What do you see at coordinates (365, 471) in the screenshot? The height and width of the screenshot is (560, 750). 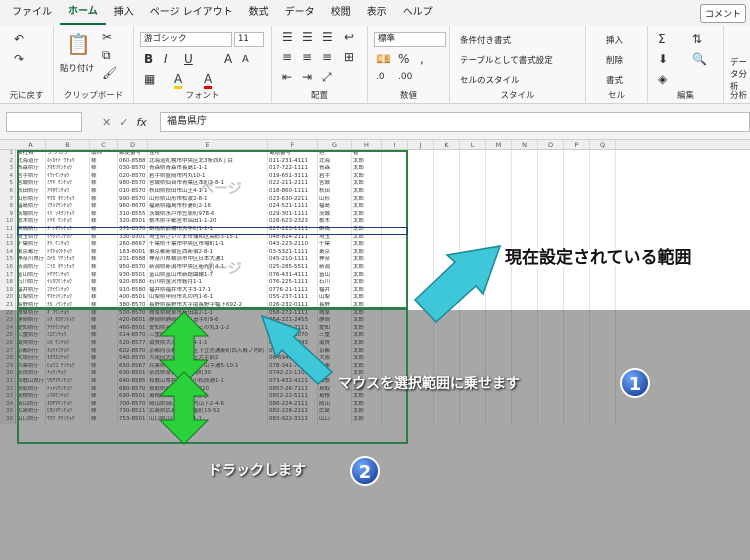 I see `step-2-badge: 2` at bounding box center [365, 471].